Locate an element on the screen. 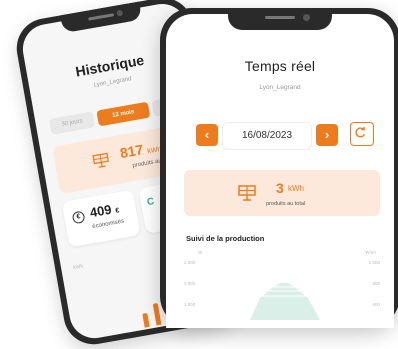 This screenshot has height=349, width=398. chart-unit-left: W is located at coordinates (200, 252).